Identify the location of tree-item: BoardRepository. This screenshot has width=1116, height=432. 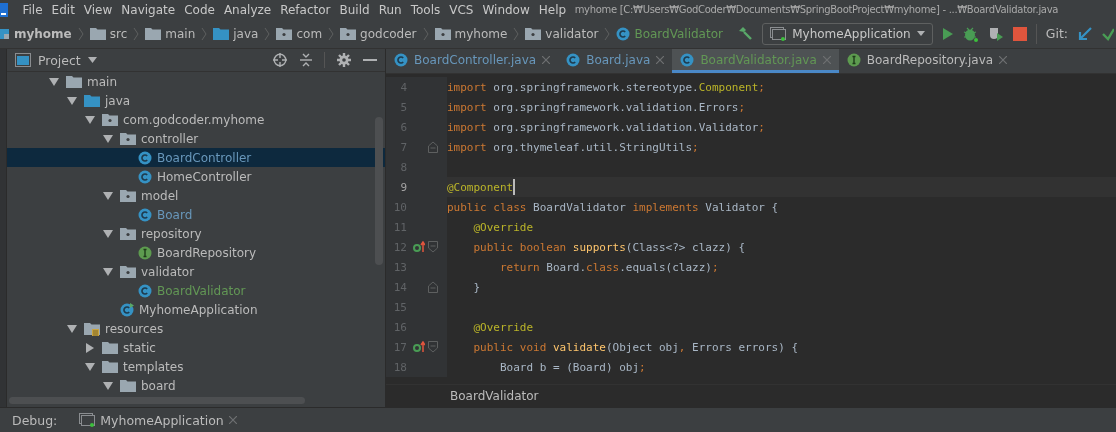
(196, 252).